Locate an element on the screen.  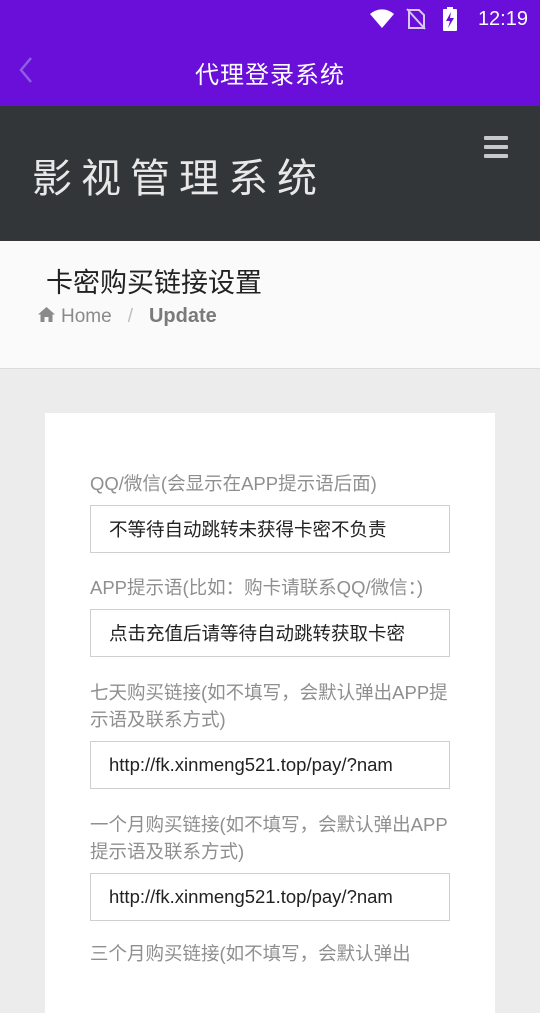
no-sim-icon is located at coordinates (416, 19).